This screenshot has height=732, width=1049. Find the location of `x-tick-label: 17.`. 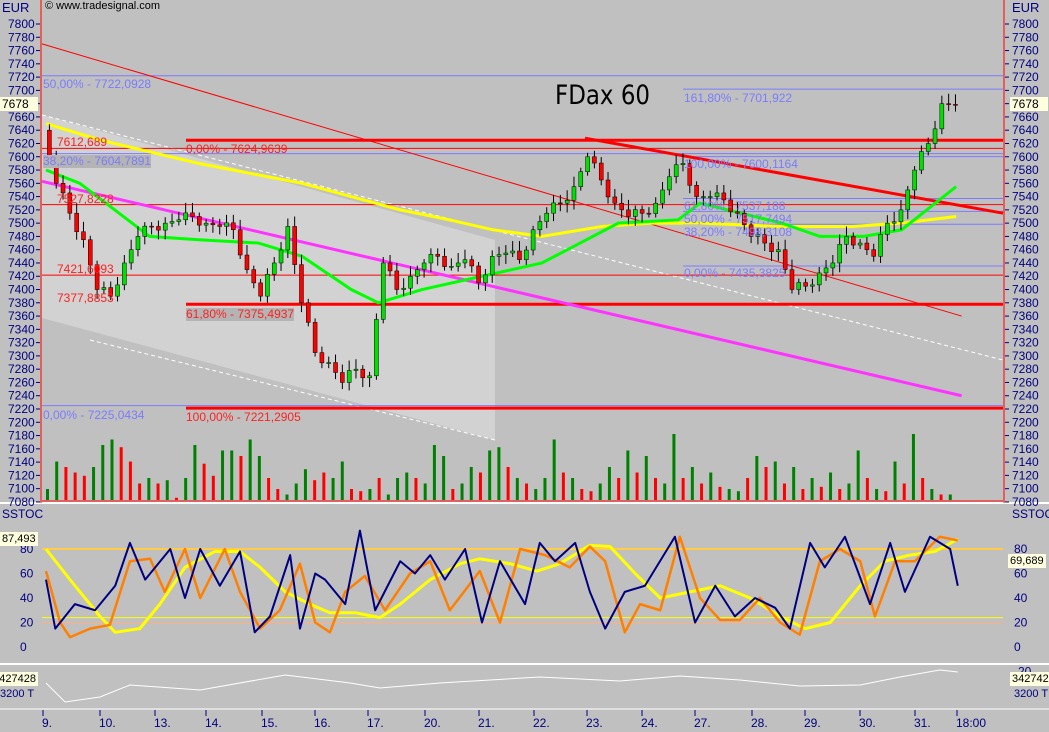

x-tick-label: 17. is located at coordinates (375, 723).